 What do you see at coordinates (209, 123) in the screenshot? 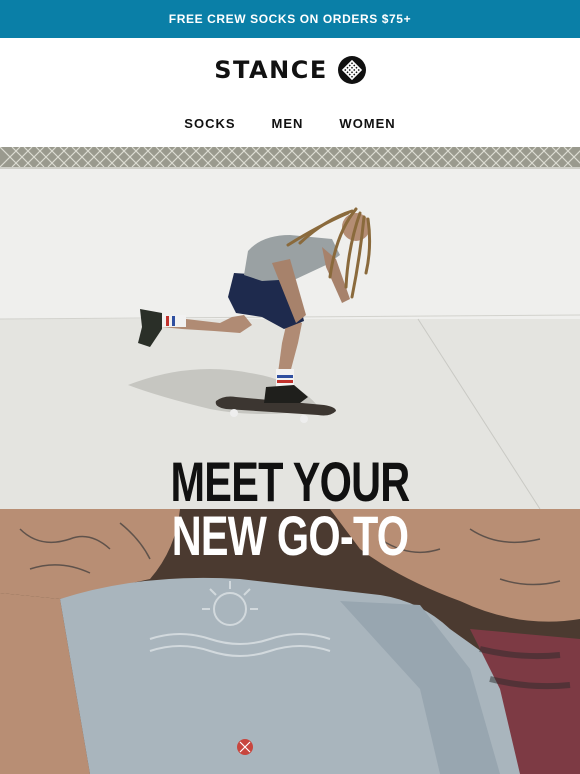
I see `nav-item-socks: SOCKS` at bounding box center [209, 123].